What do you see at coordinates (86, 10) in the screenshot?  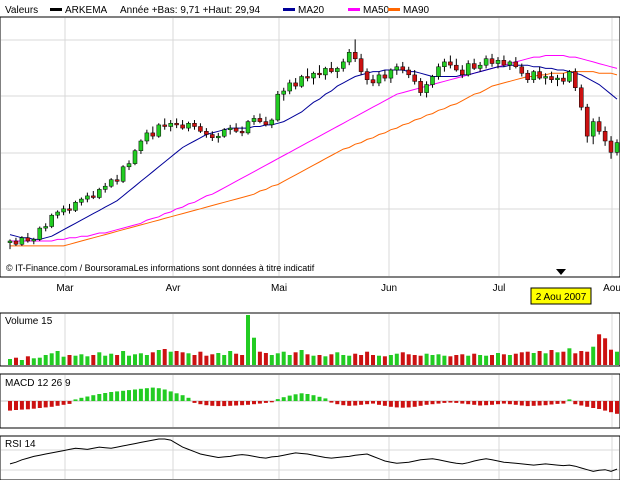 I see `legend-label-1: ARKEMA` at bounding box center [86, 10].